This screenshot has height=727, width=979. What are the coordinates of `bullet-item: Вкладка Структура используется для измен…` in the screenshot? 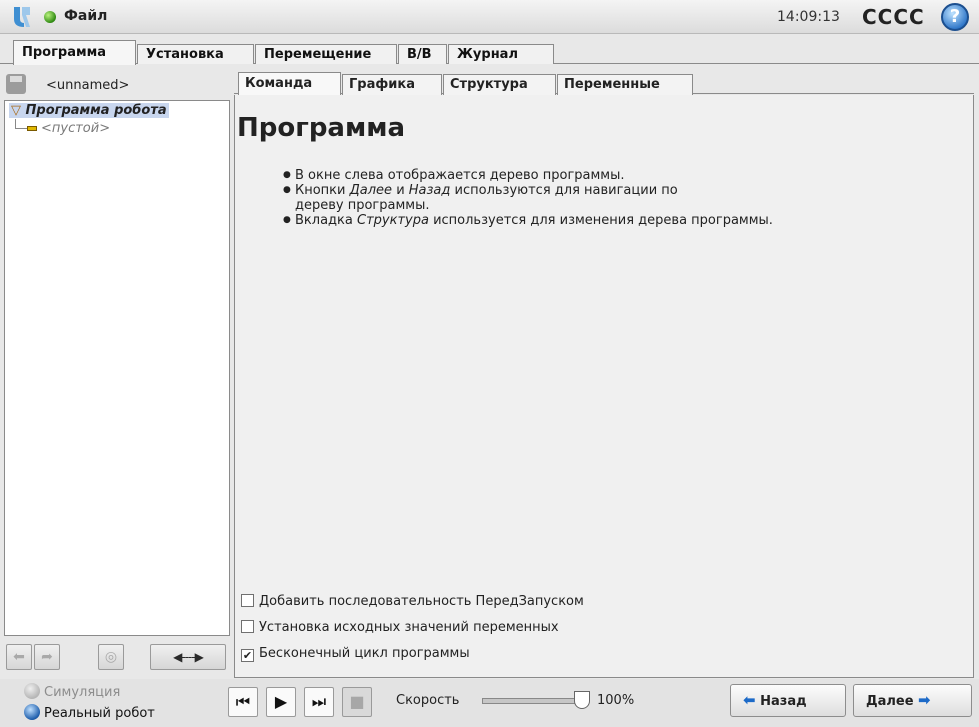 It's located at (583, 220).